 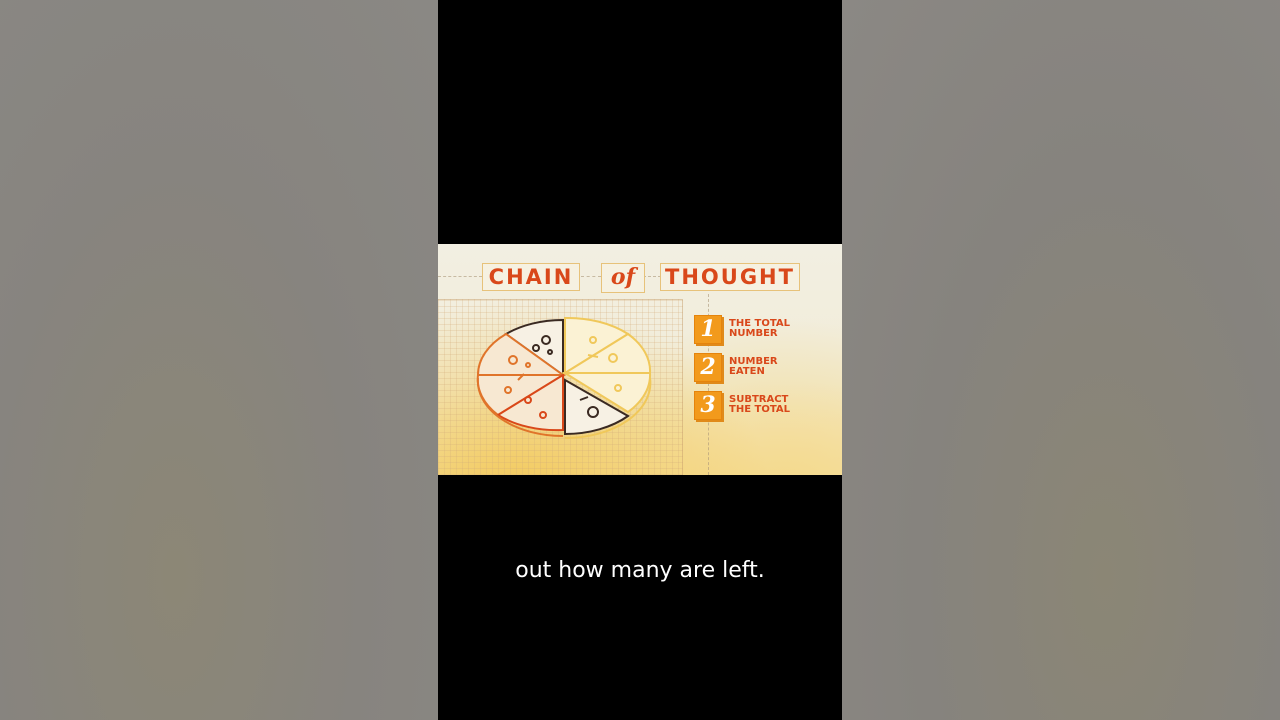 I want to click on step-label-line: EATEN, so click(x=747, y=371).